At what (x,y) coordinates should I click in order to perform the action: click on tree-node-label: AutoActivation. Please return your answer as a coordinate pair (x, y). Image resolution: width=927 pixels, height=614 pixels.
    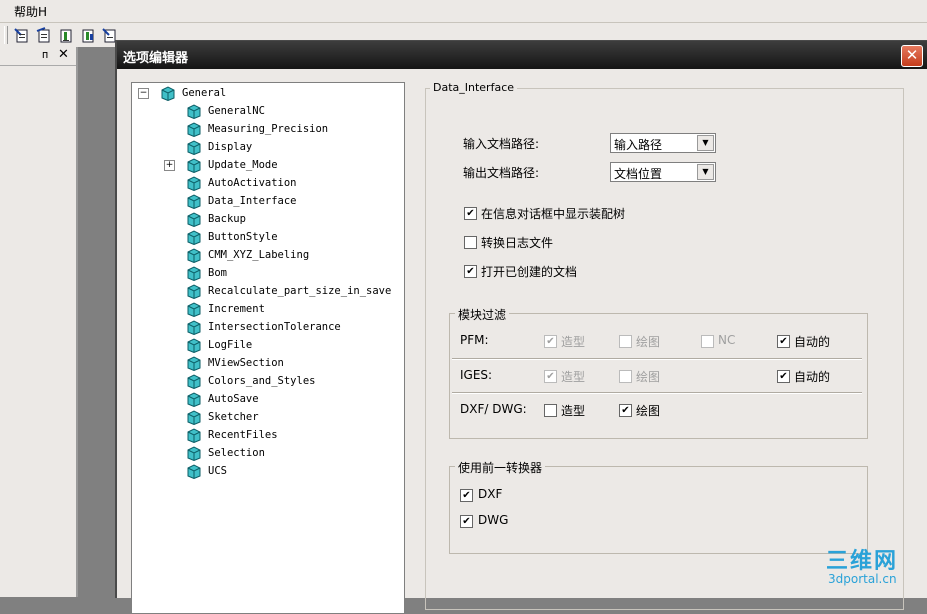
    Looking at the image, I should click on (252, 183).